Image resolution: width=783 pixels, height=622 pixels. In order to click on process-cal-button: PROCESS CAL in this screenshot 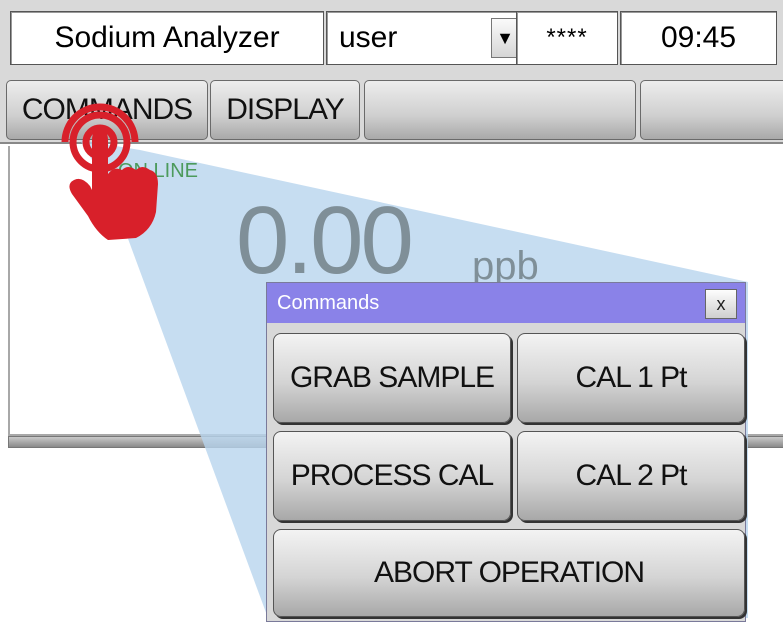, I will do `click(392, 476)`.